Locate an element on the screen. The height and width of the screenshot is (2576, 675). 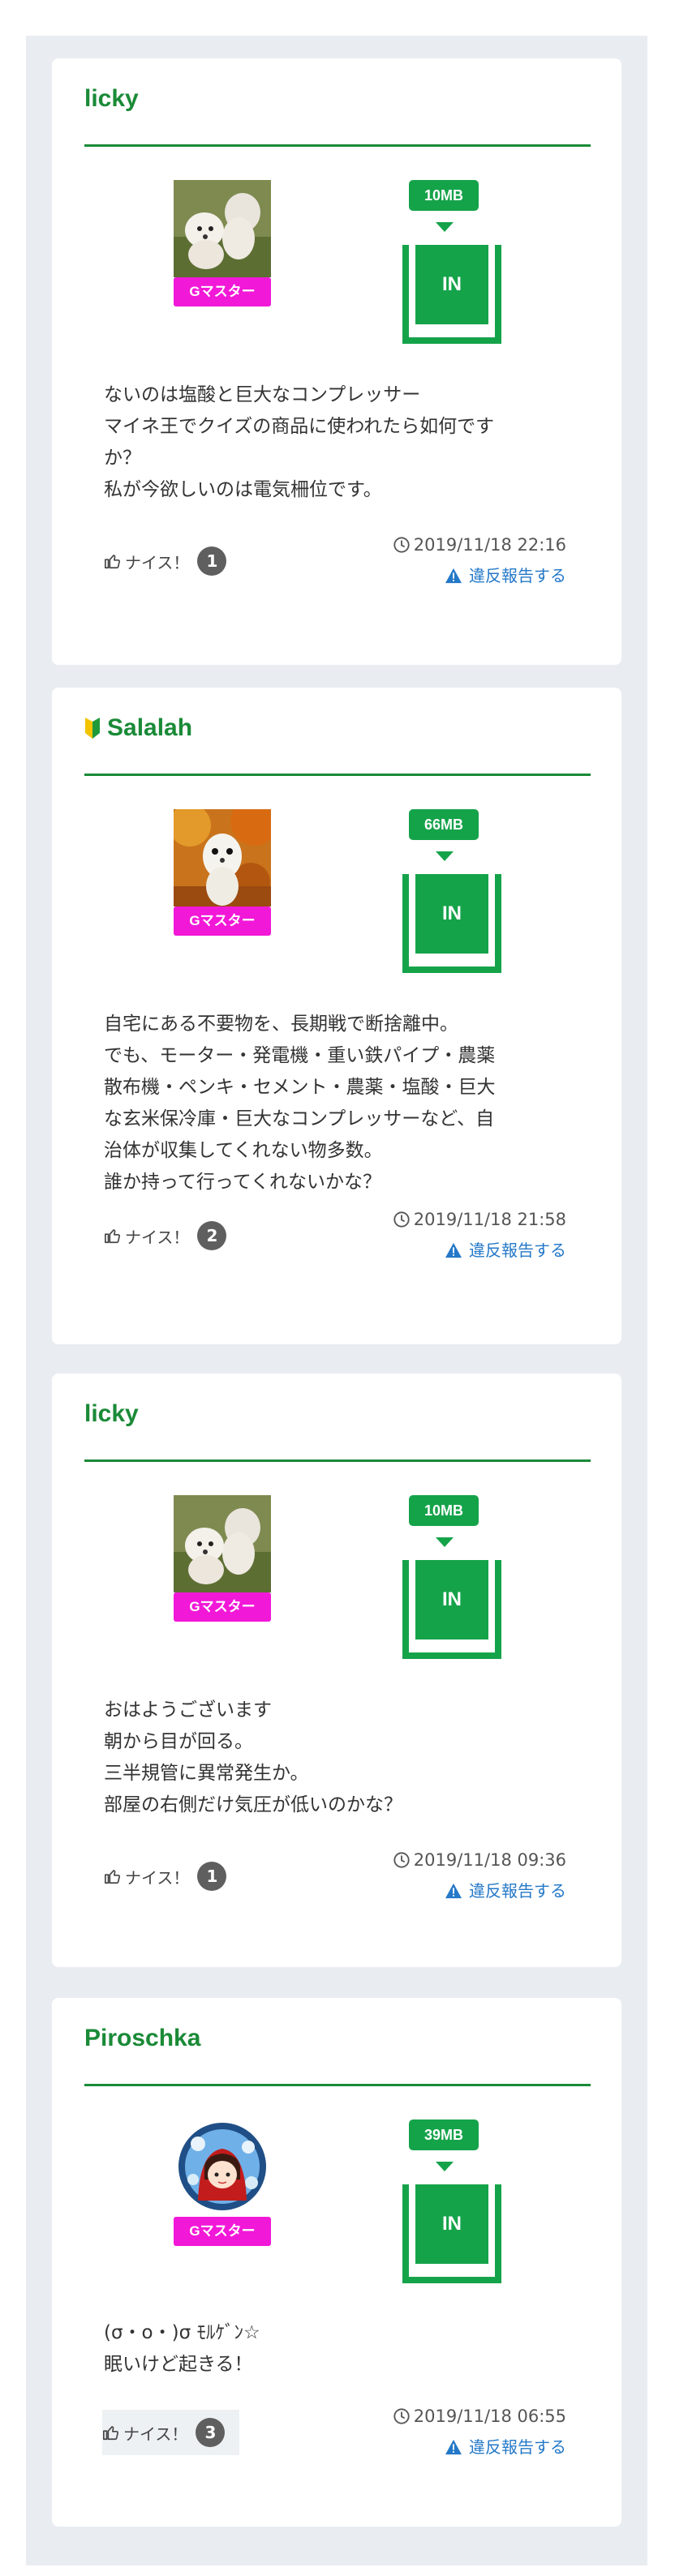
message-line: 眠いけど起きる！ is located at coordinates (178, 2364).